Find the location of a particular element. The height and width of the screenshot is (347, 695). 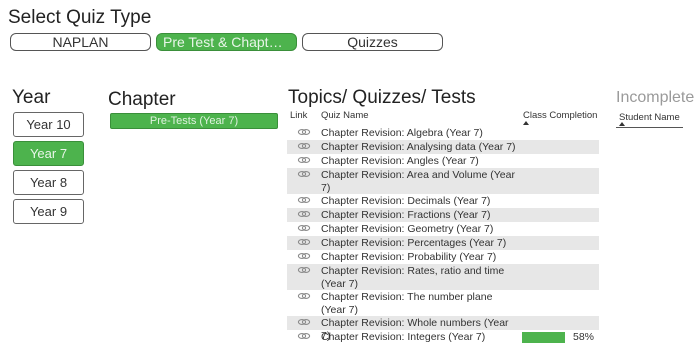

table-row: Chapter Revision: Geometry (Year 7) is located at coordinates (443, 229).